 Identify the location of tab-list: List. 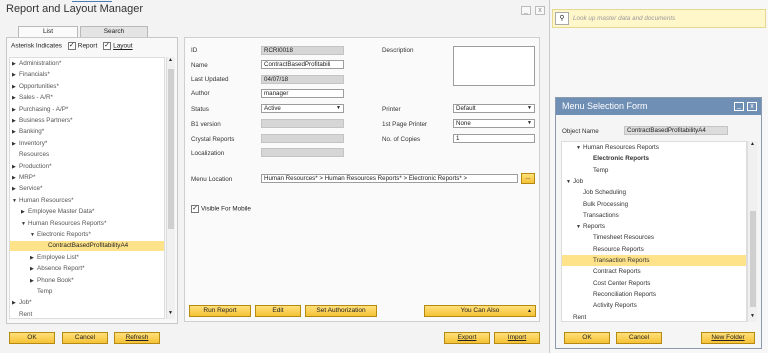
(48, 31).